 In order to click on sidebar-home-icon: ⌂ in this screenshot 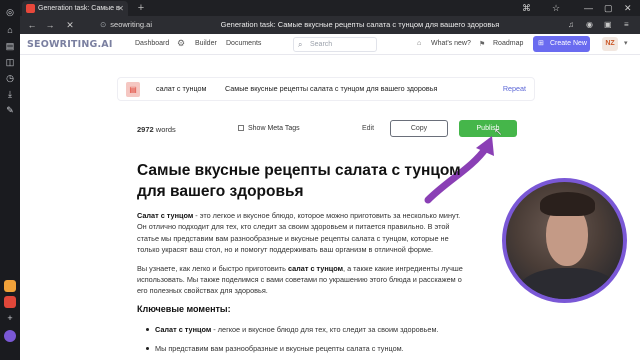, I will do `click(10, 30)`.